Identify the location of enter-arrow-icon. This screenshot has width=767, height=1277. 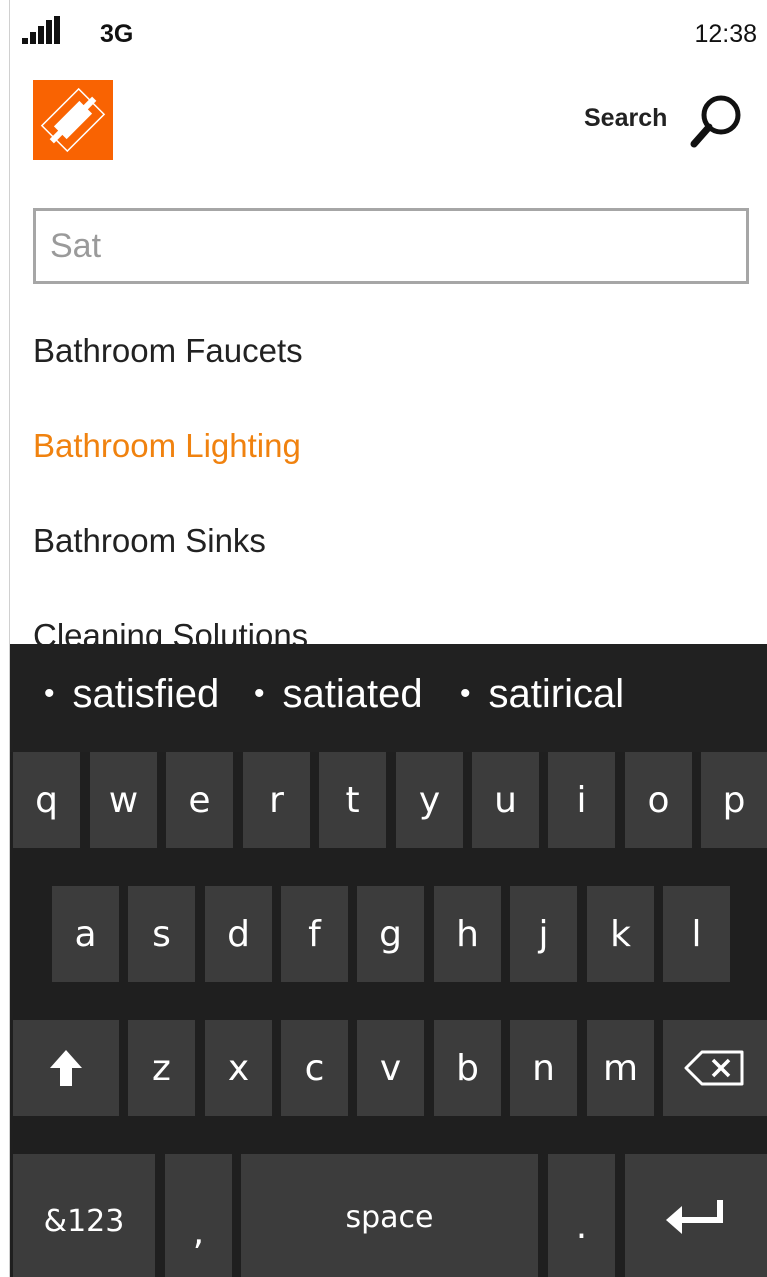
(694, 1217).